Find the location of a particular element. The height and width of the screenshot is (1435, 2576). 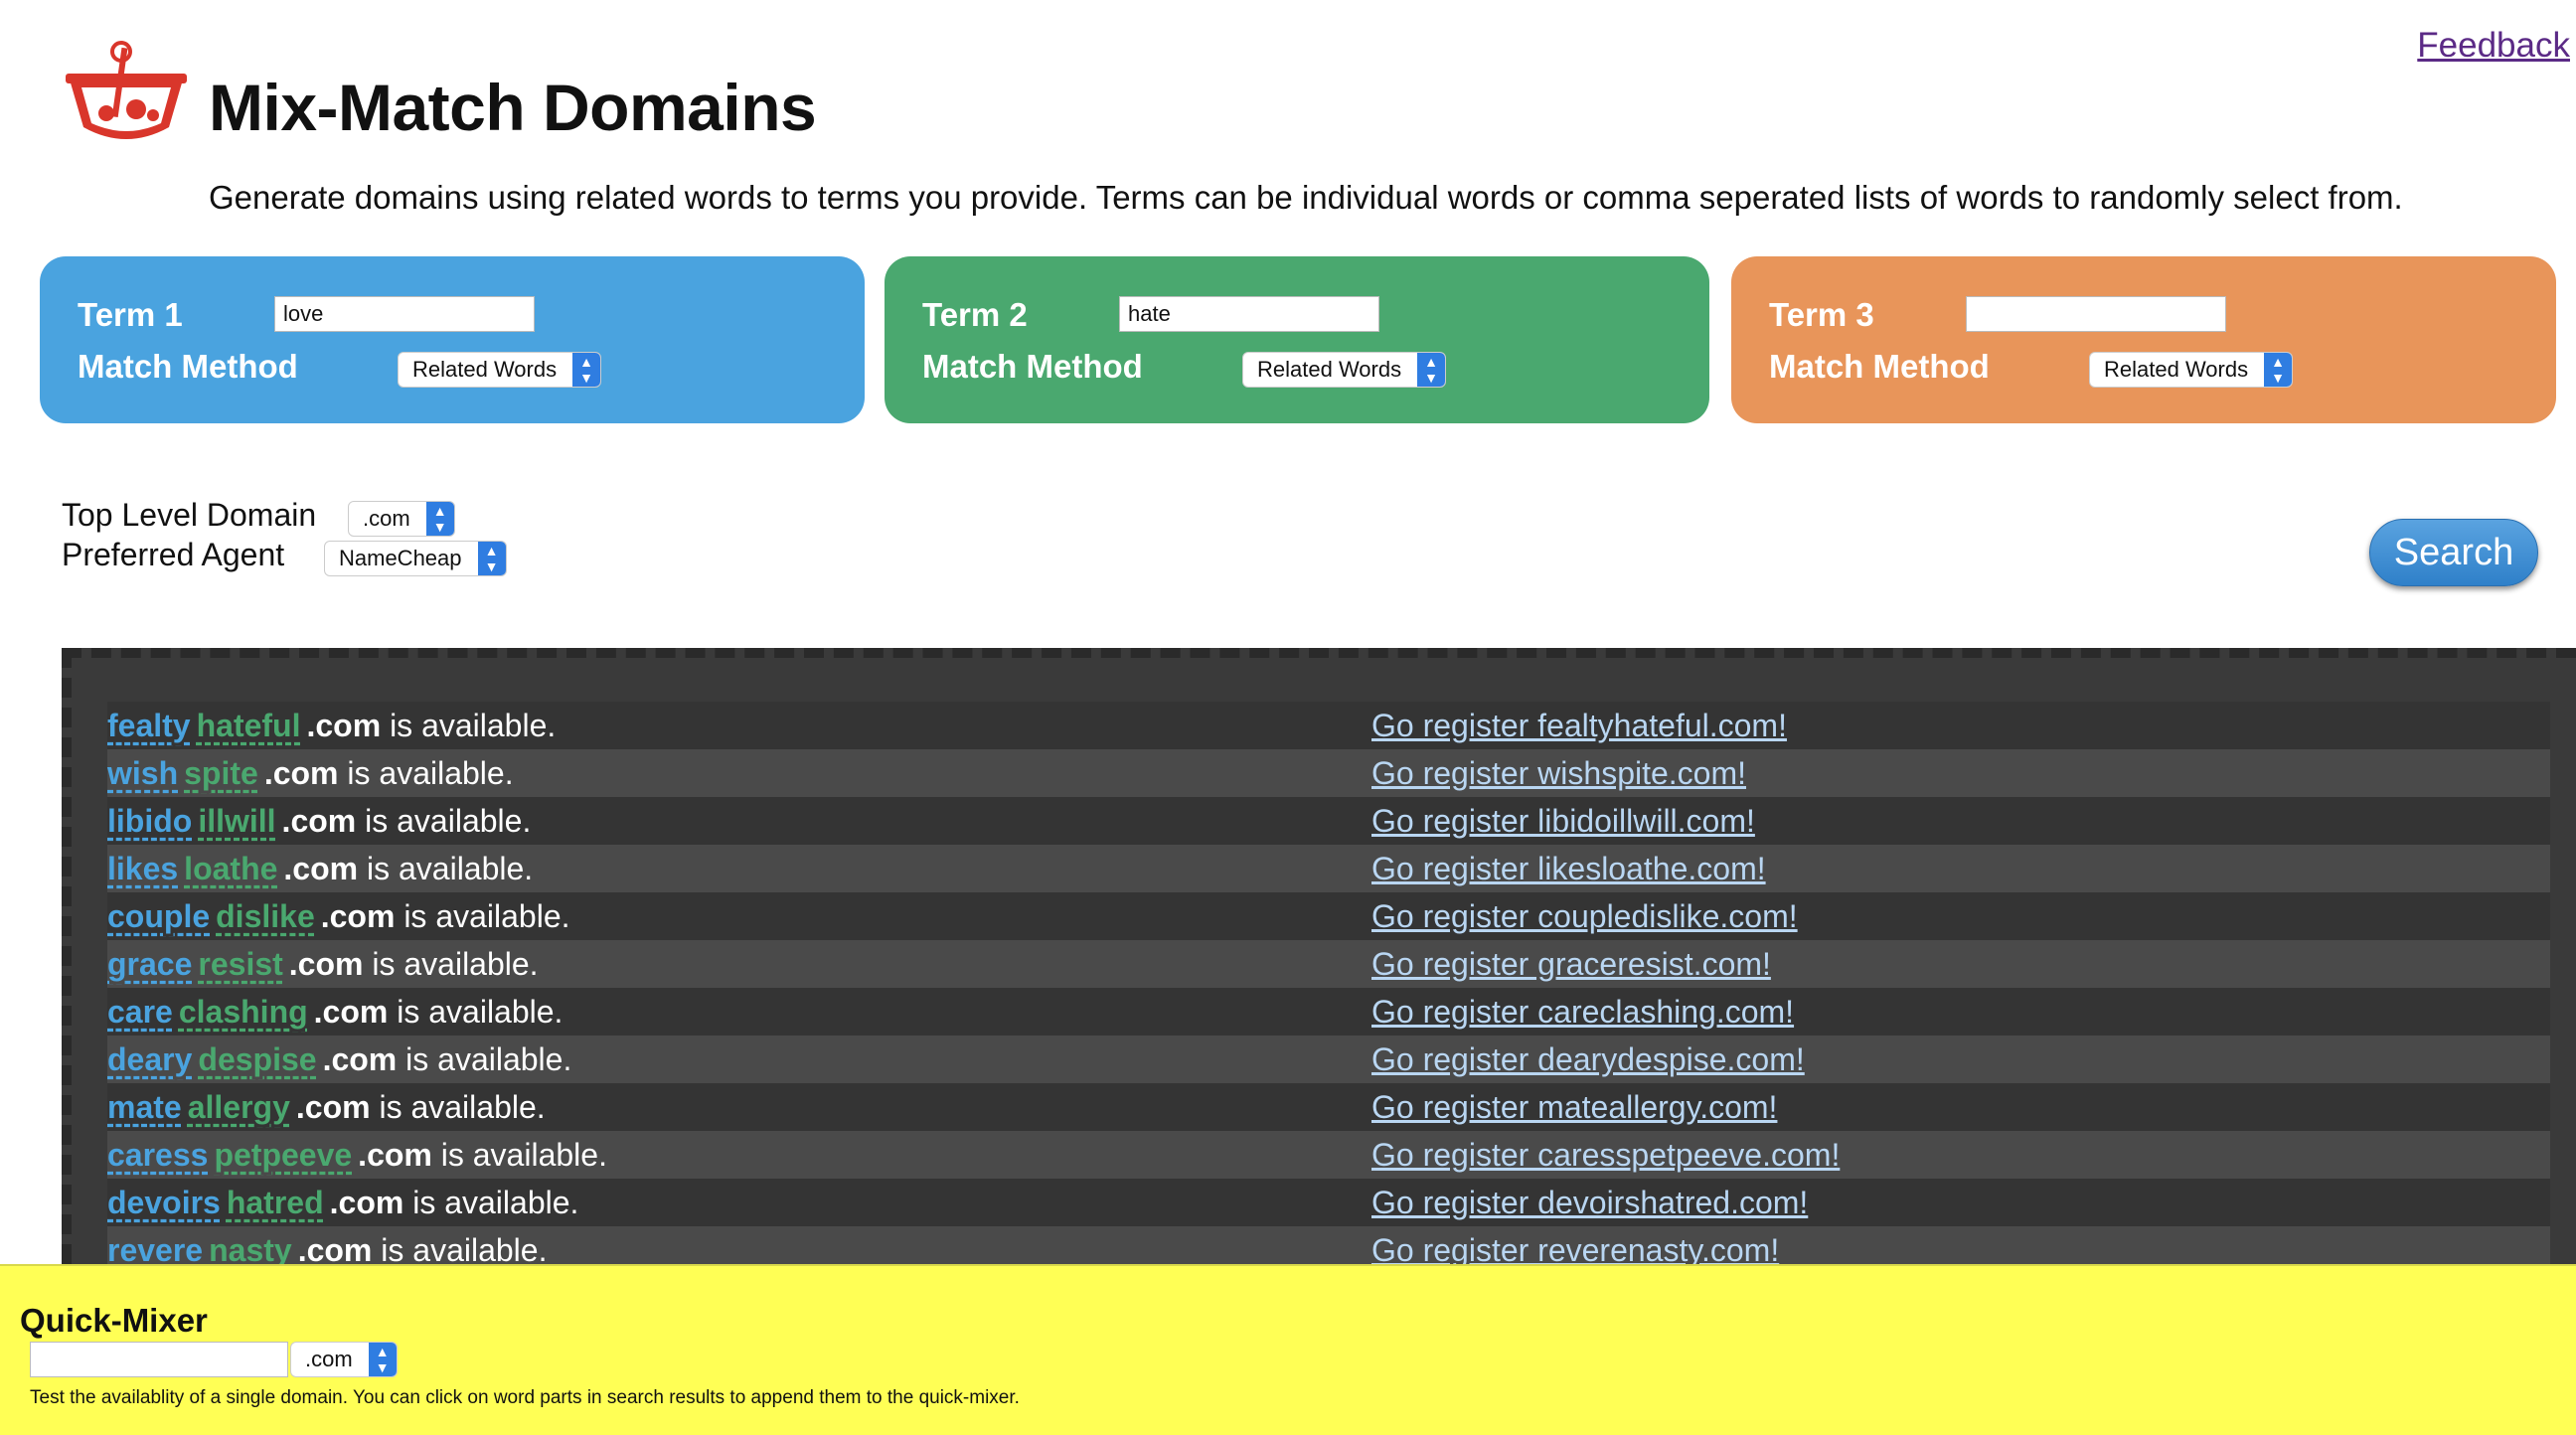

term-1-input is located at coordinates (404, 314).